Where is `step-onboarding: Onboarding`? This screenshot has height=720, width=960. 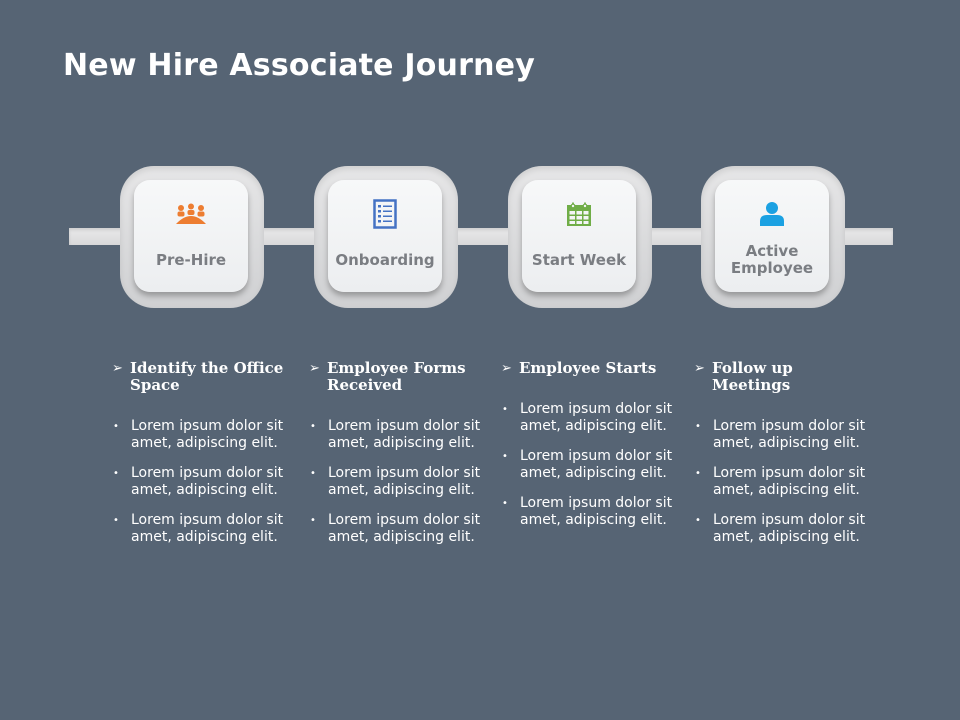
step-onboarding: Onboarding is located at coordinates (386, 237).